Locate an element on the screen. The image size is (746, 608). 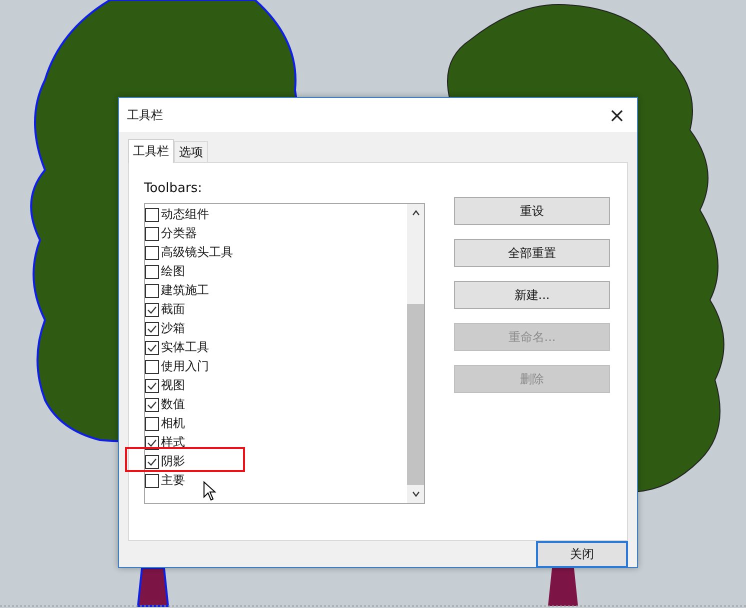
toolbar-name: 分类器 is located at coordinates (179, 233).